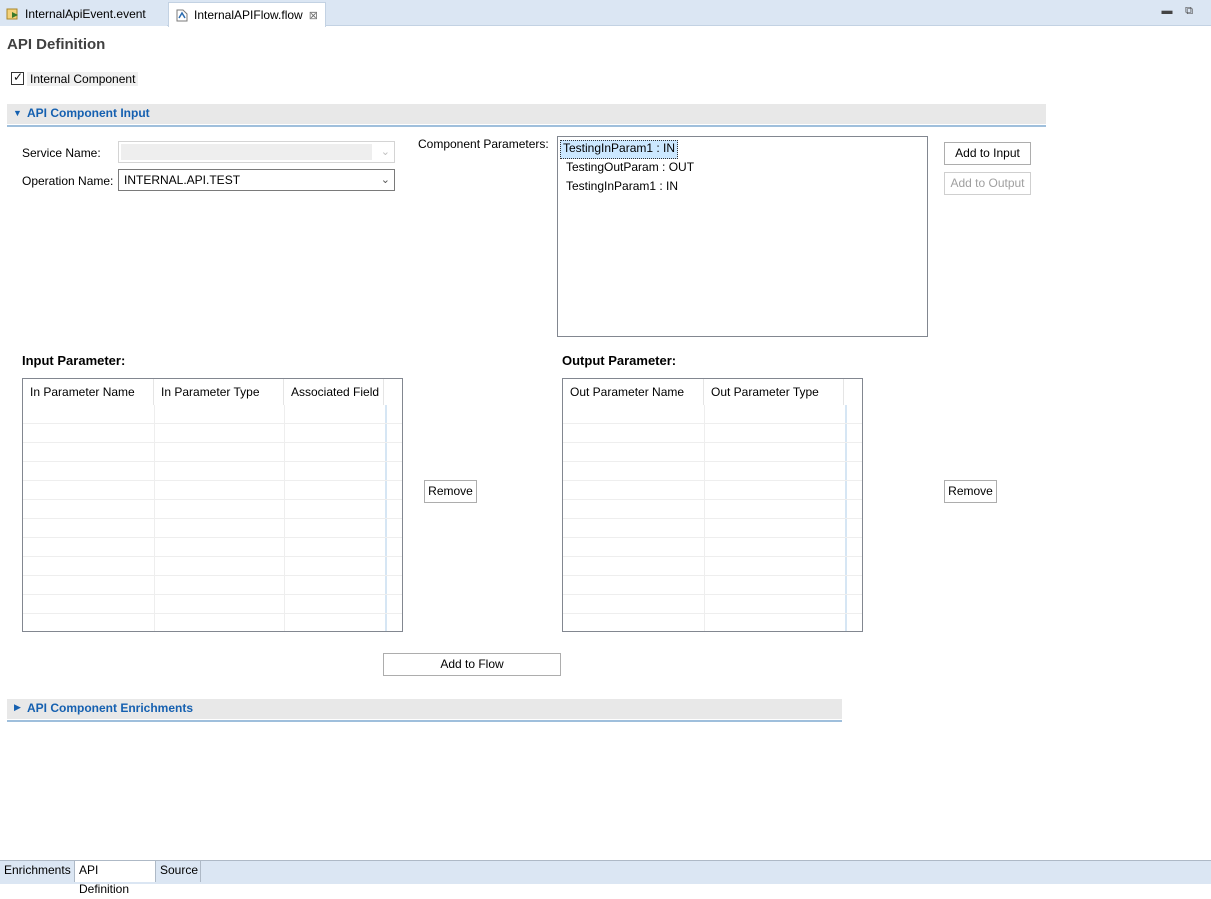 The image size is (1211, 899). I want to click on column-header: Associated Field, so click(334, 392).